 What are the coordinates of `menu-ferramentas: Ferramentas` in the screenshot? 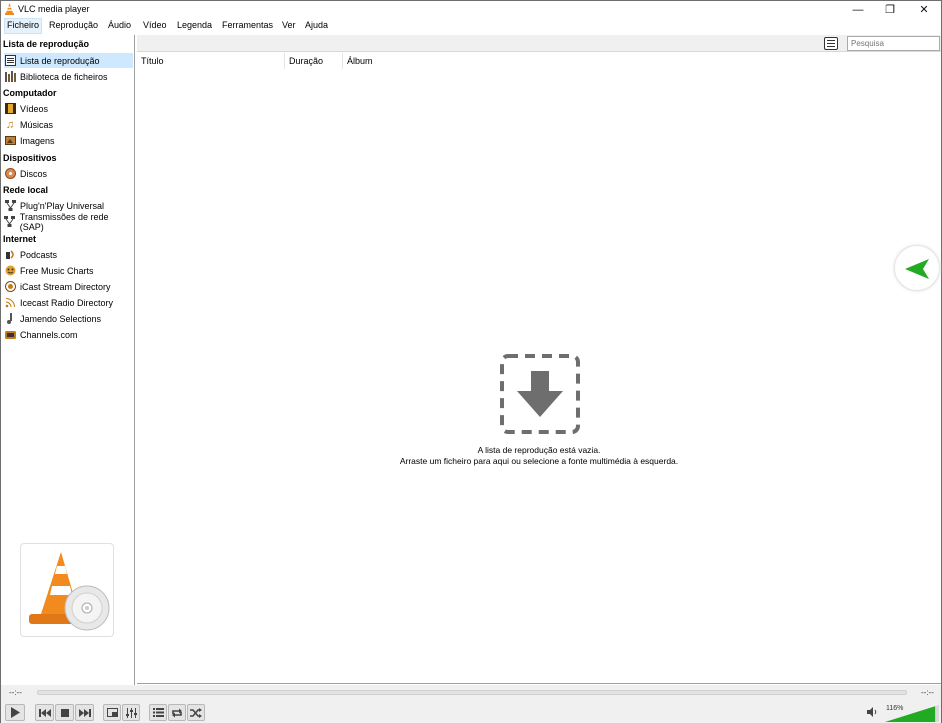 It's located at (247, 26).